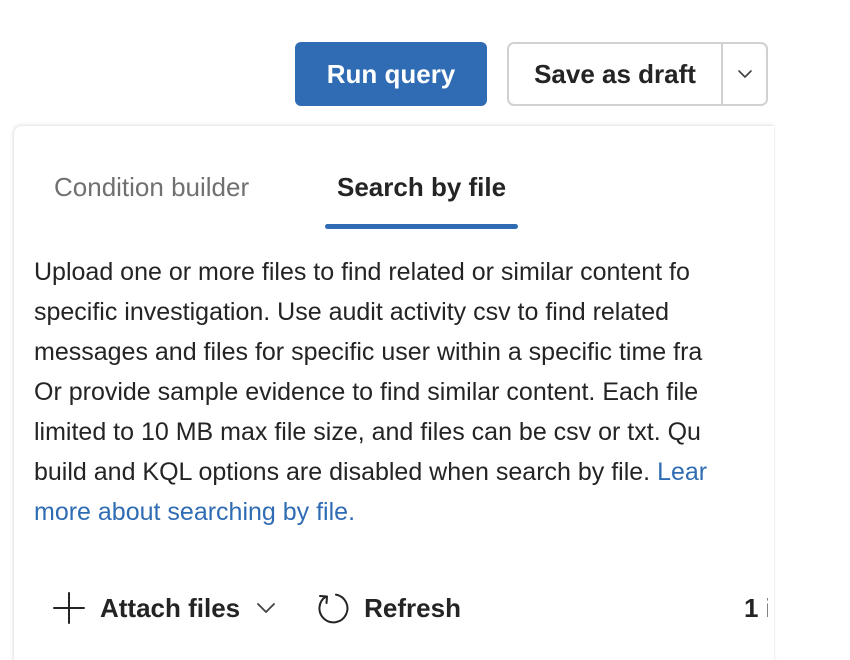  What do you see at coordinates (401, 512) in the screenshot?
I see `description-line: more about searching by file.` at bounding box center [401, 512].